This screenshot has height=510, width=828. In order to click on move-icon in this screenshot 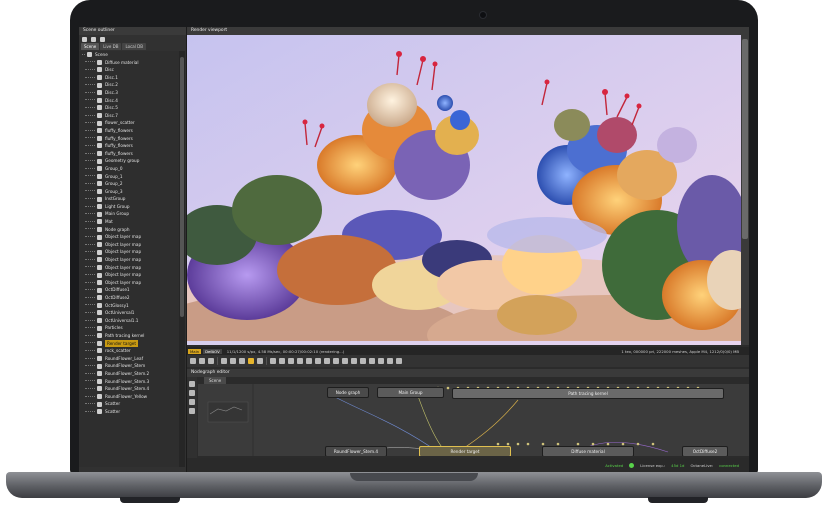, I will do `click(363, 361)`.